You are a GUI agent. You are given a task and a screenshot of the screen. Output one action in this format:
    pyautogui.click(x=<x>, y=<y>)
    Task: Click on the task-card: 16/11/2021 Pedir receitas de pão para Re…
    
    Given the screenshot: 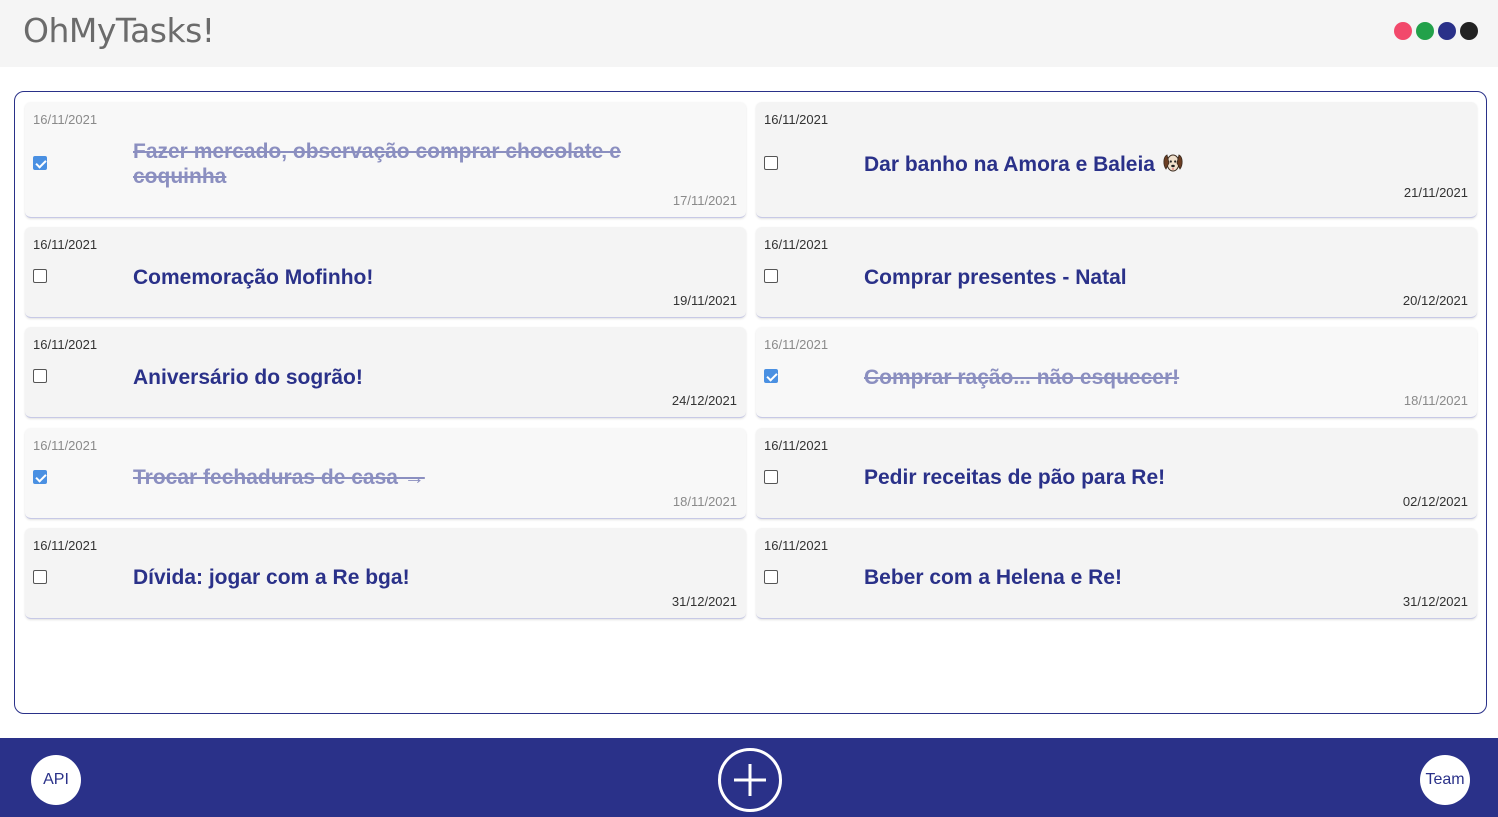 What is the action you would take?
    pyautogui.click(x=1116, y=473)
    